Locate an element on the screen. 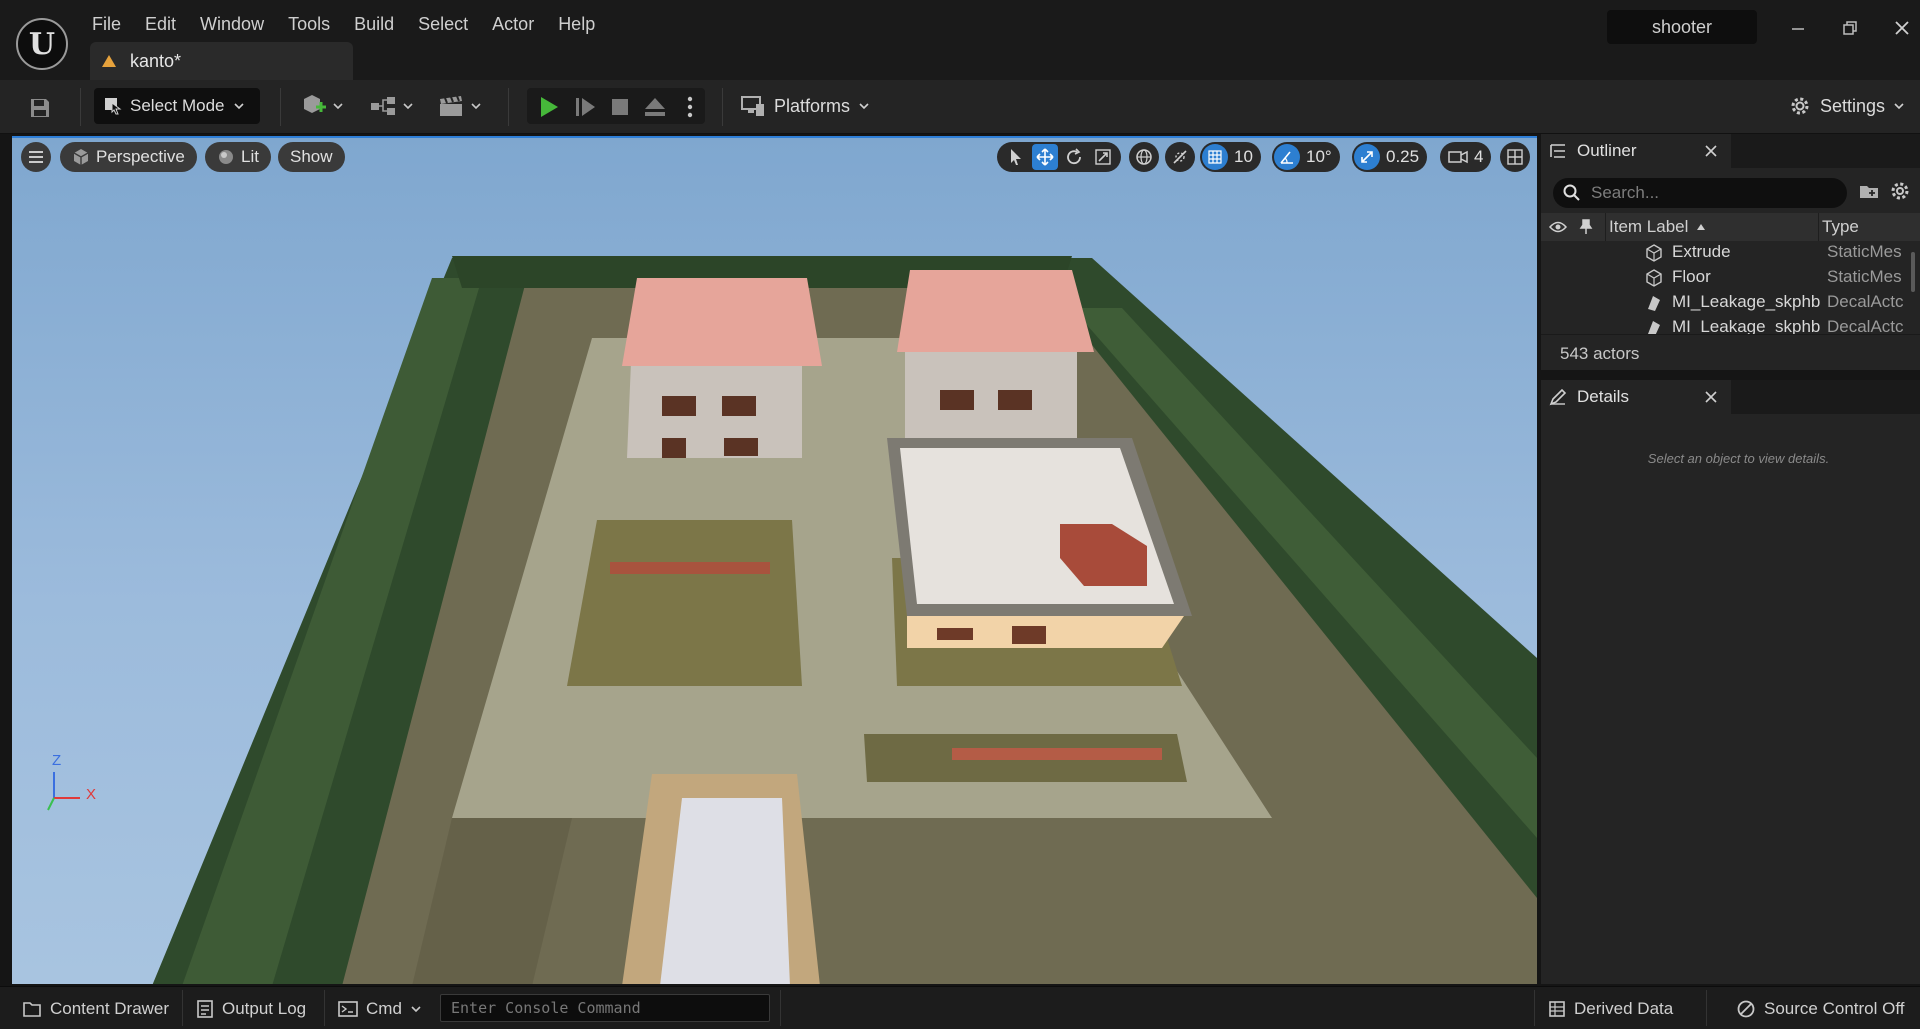  console-placeholder: Enter Console Command is located at coordinates (546, 1008).